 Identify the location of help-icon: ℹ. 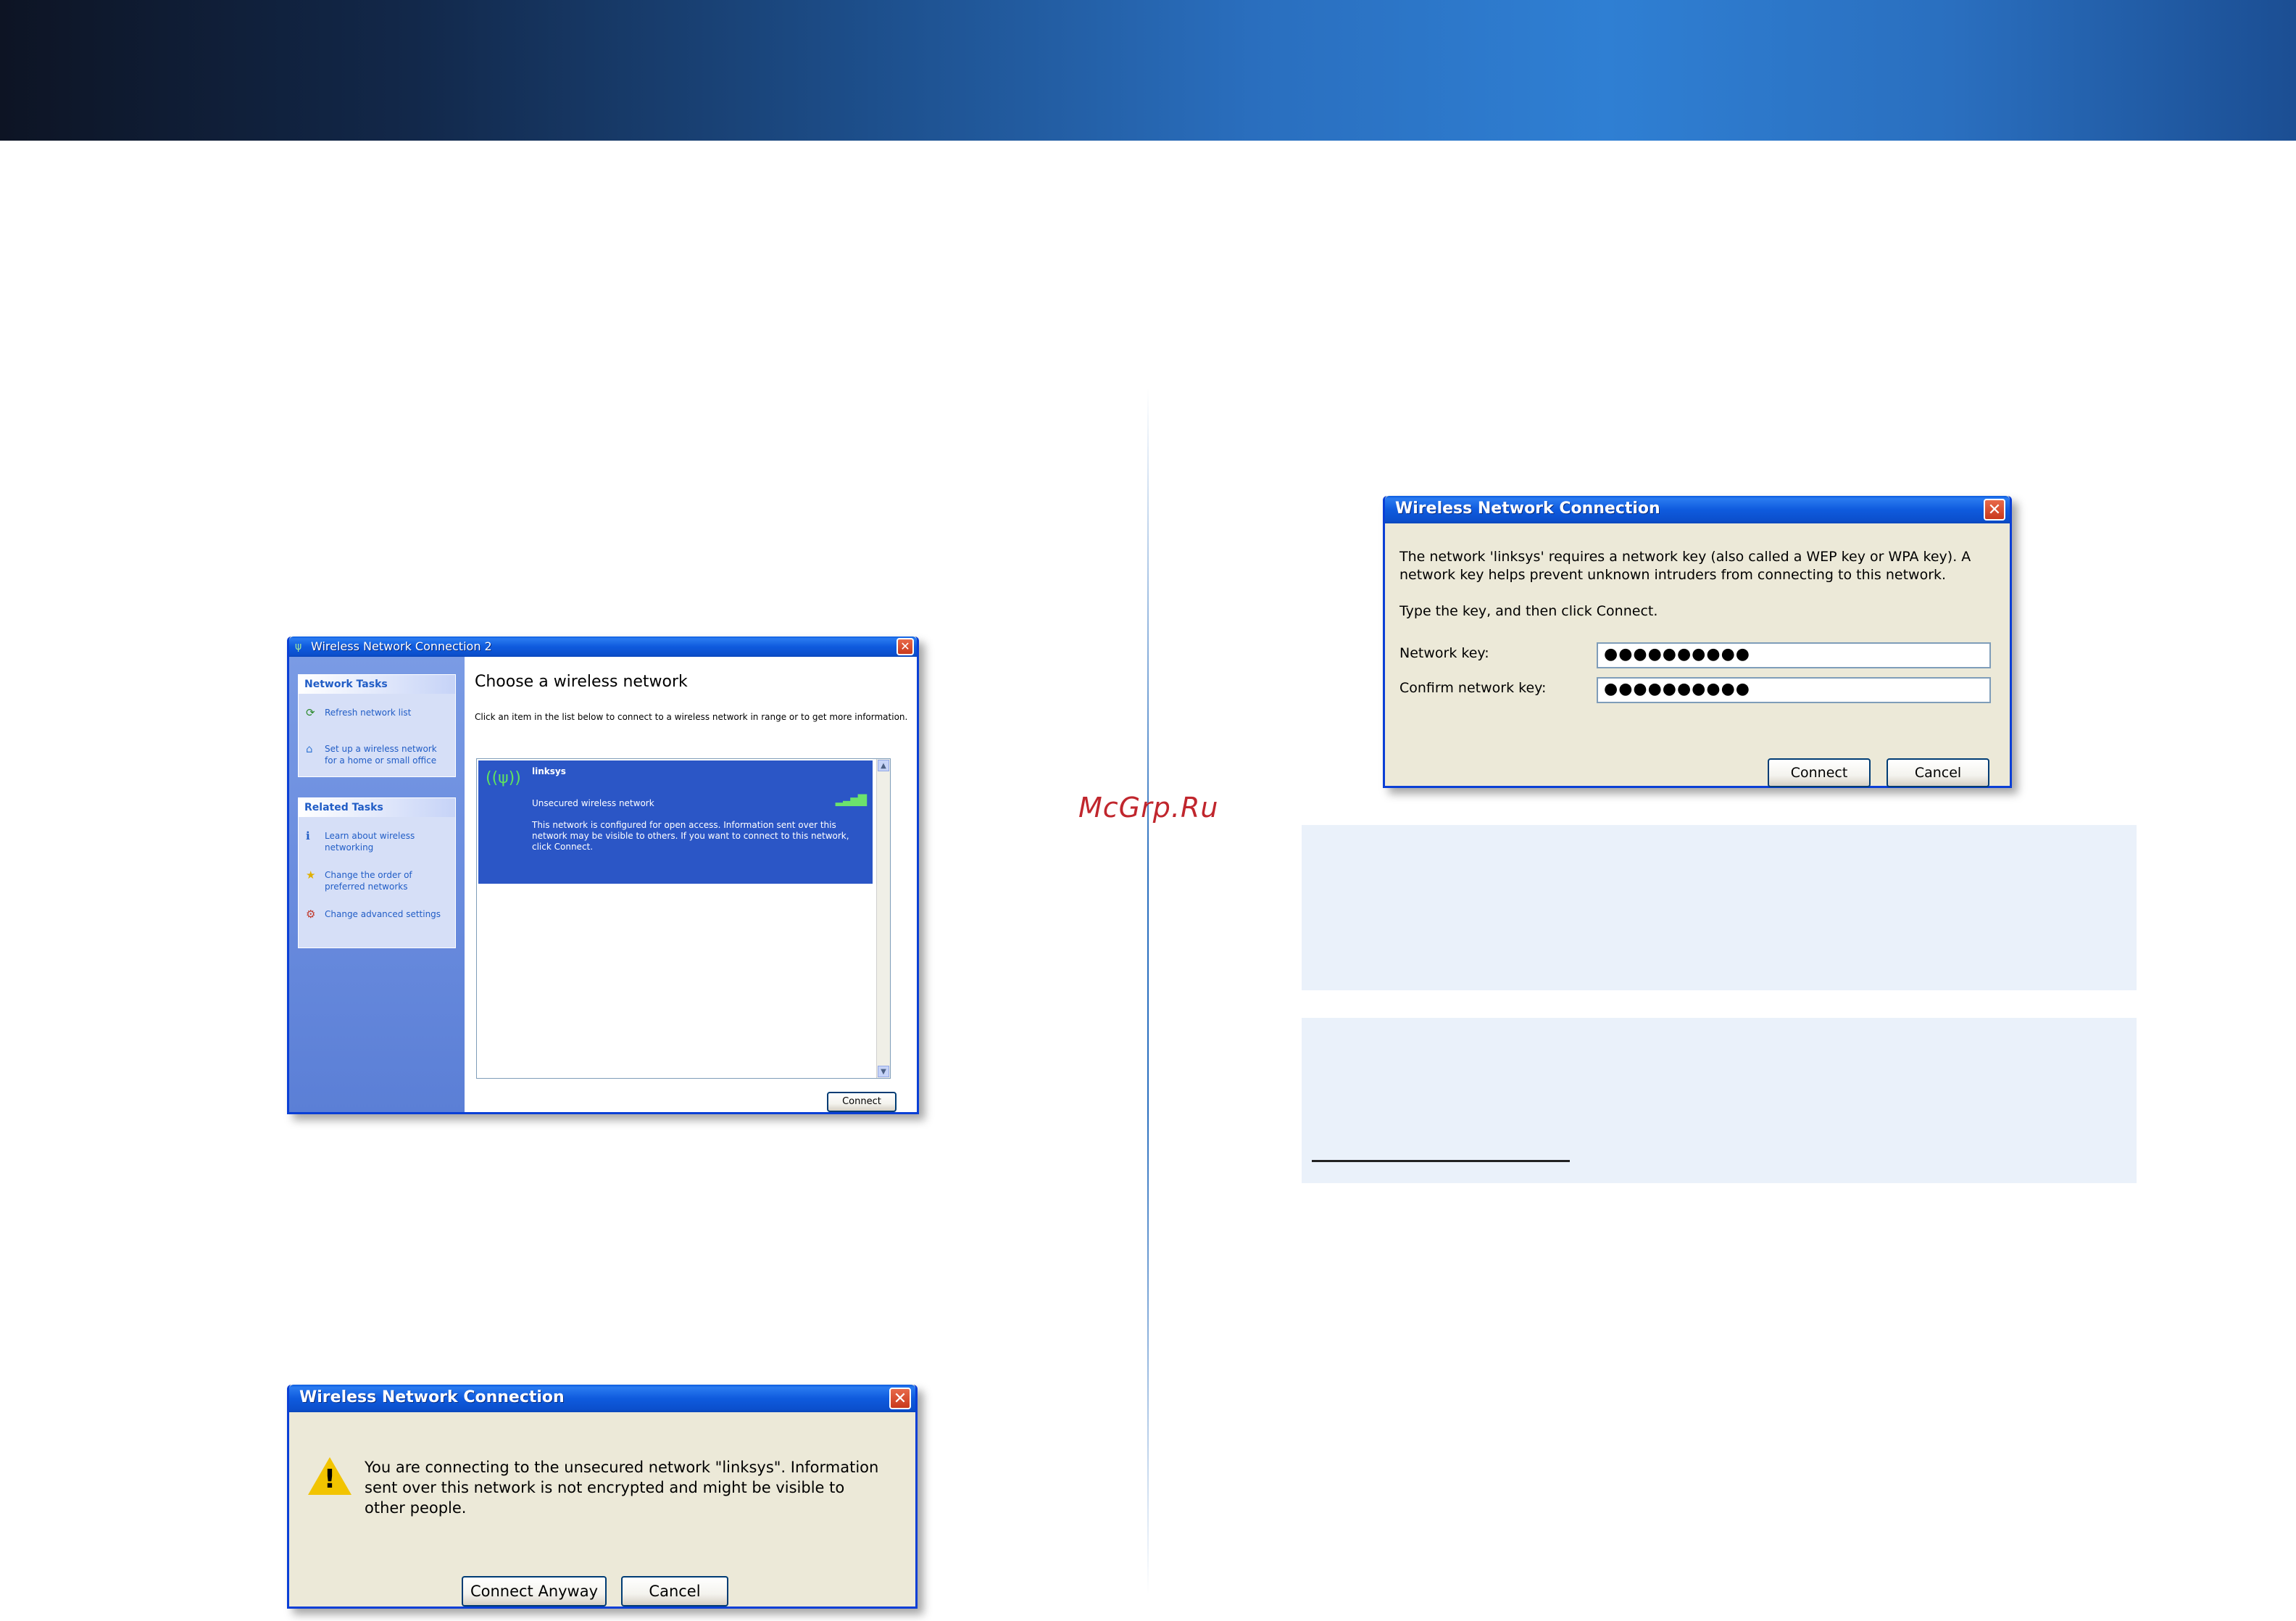
(308, 835).